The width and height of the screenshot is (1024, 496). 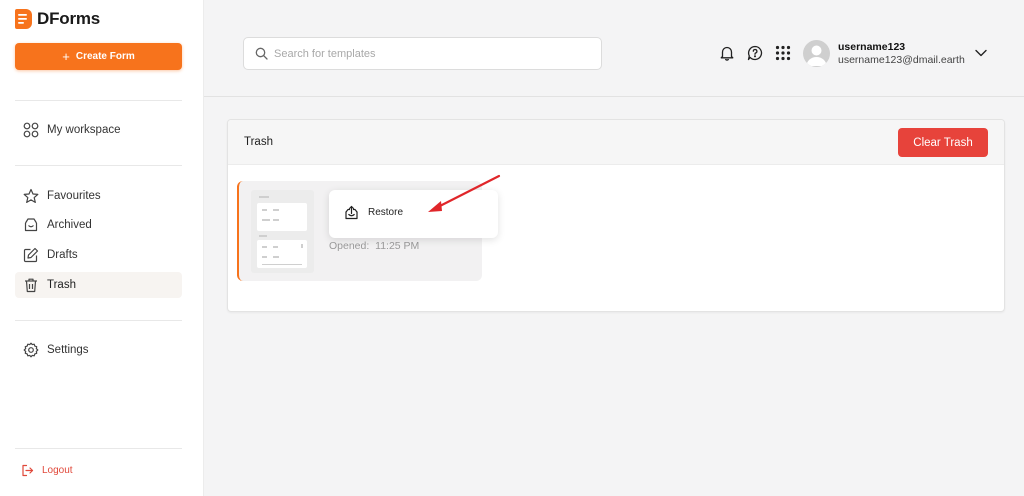 I want to click on opened-time: 11:25 PM, so click(x=397, y=246).